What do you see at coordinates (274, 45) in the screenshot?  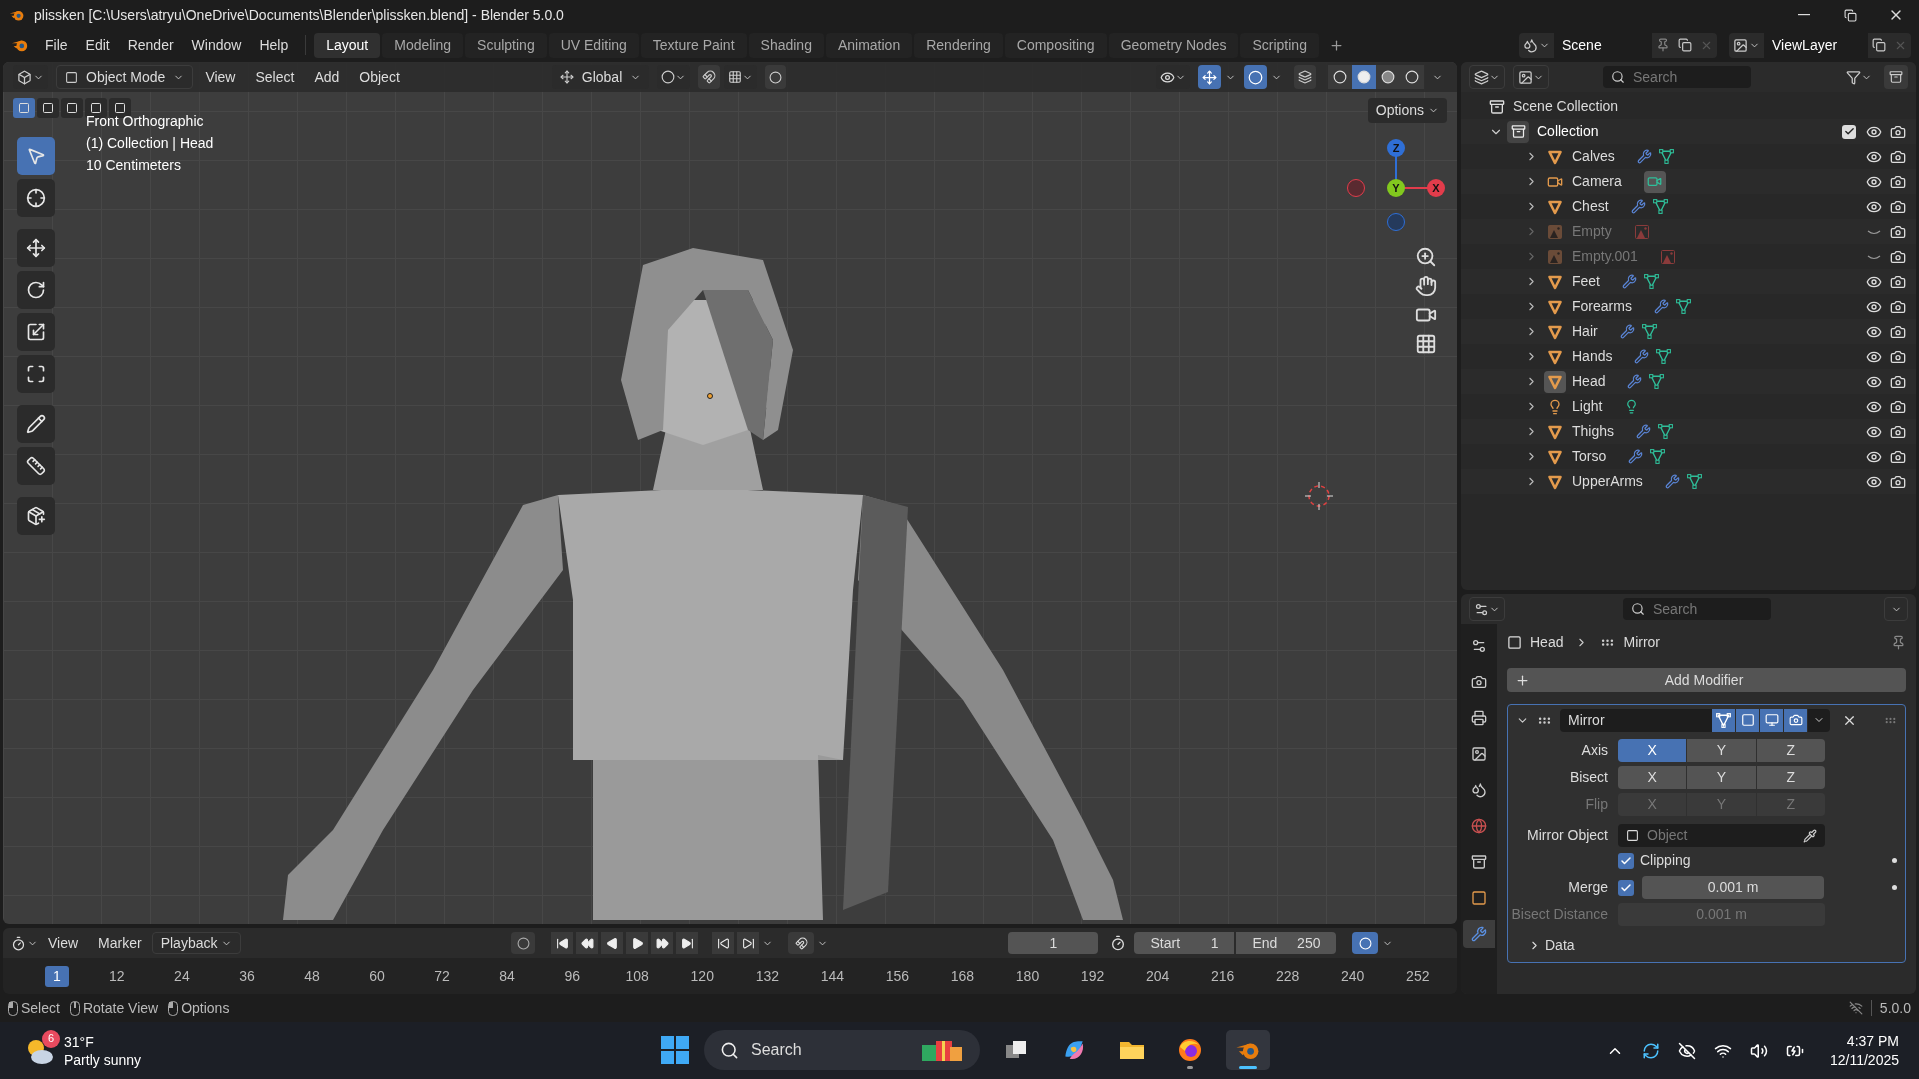 I see `menu-item: Help` at bounding box center [274, 45].